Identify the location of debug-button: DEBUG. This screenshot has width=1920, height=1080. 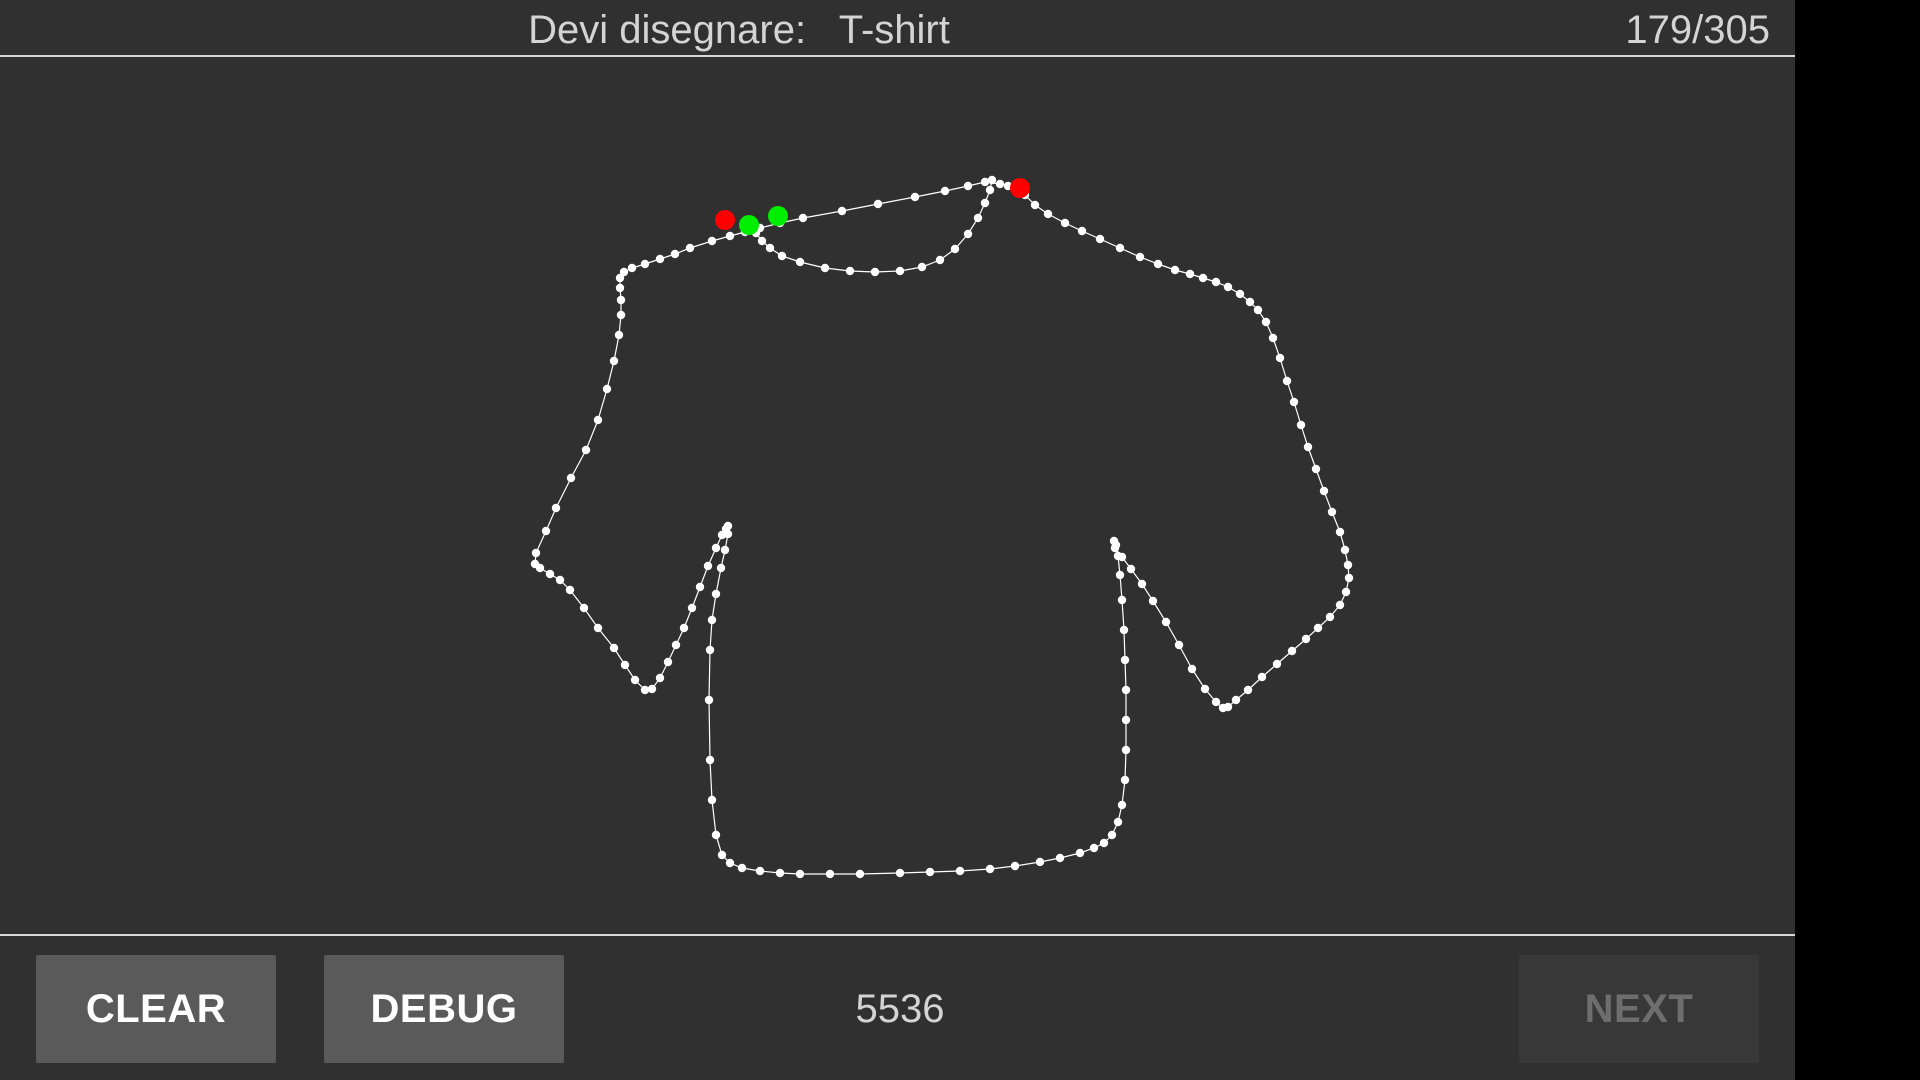
(444, 1009).